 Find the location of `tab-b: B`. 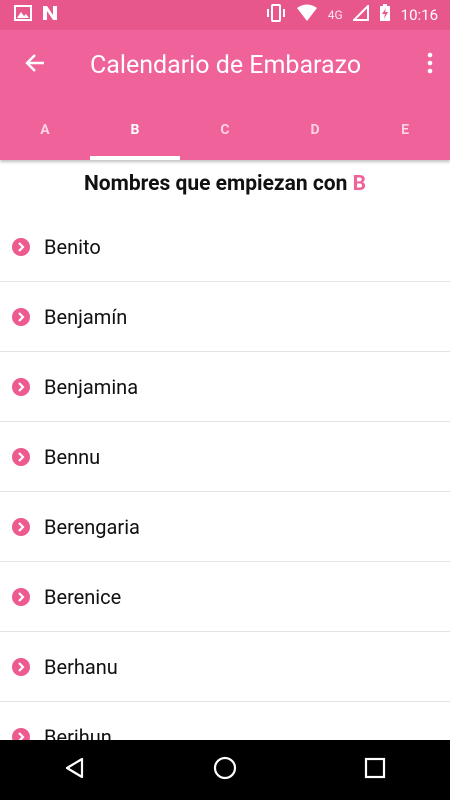

tab-b: B is located at coordinates (135, 130).